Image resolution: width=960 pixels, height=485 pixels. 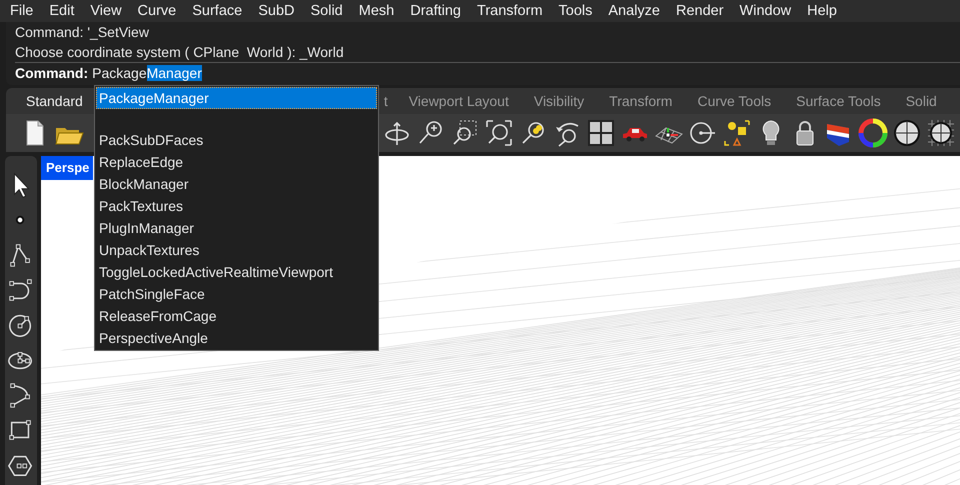 What do you see at coordinates (873, 133) in the screenshot?
I see `color-wheel-icon` at bounding box center [873, 133].